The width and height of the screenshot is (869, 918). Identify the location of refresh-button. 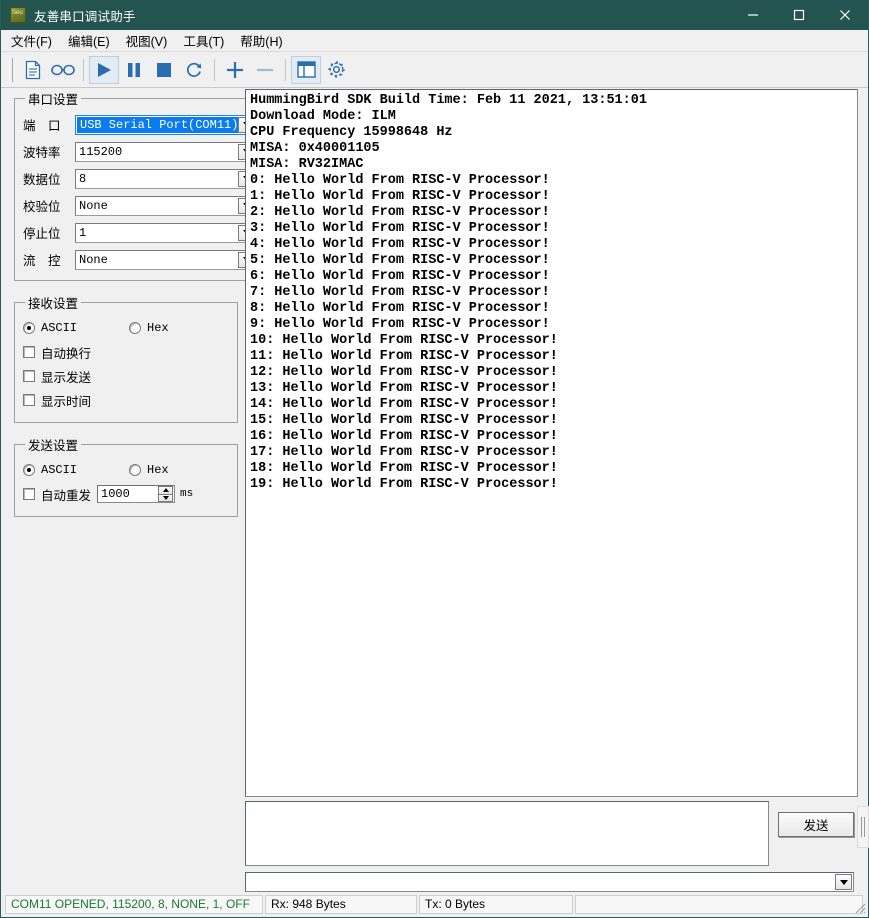
(194, 70).